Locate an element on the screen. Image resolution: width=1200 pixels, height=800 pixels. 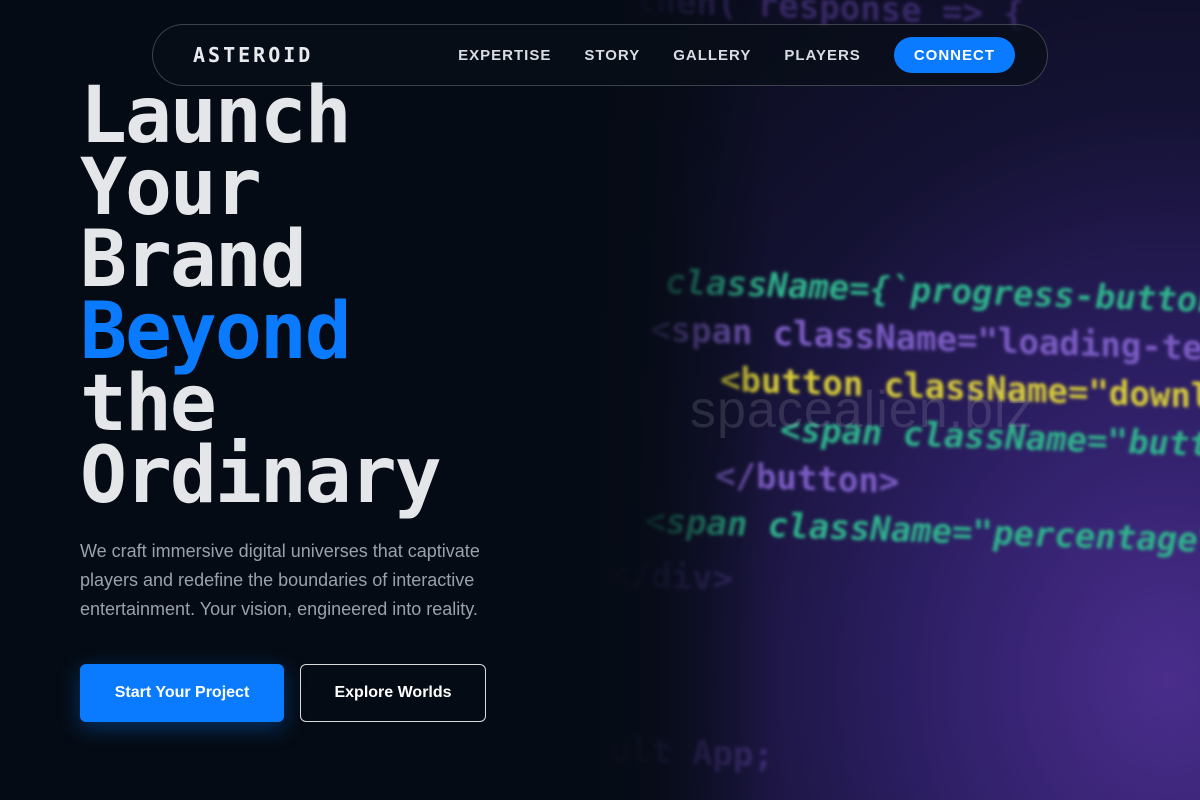
connect-button: CONNECT is located at coordinates (954, 55).